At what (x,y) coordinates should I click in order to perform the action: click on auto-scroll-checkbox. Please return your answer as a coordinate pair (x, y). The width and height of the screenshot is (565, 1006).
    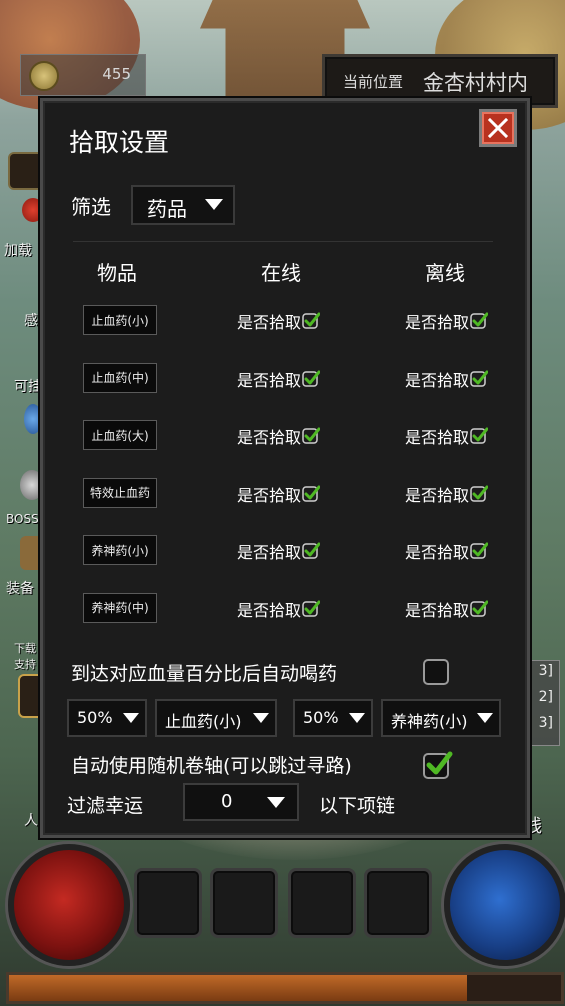
    Looking at the image, I should click on (438, 765).